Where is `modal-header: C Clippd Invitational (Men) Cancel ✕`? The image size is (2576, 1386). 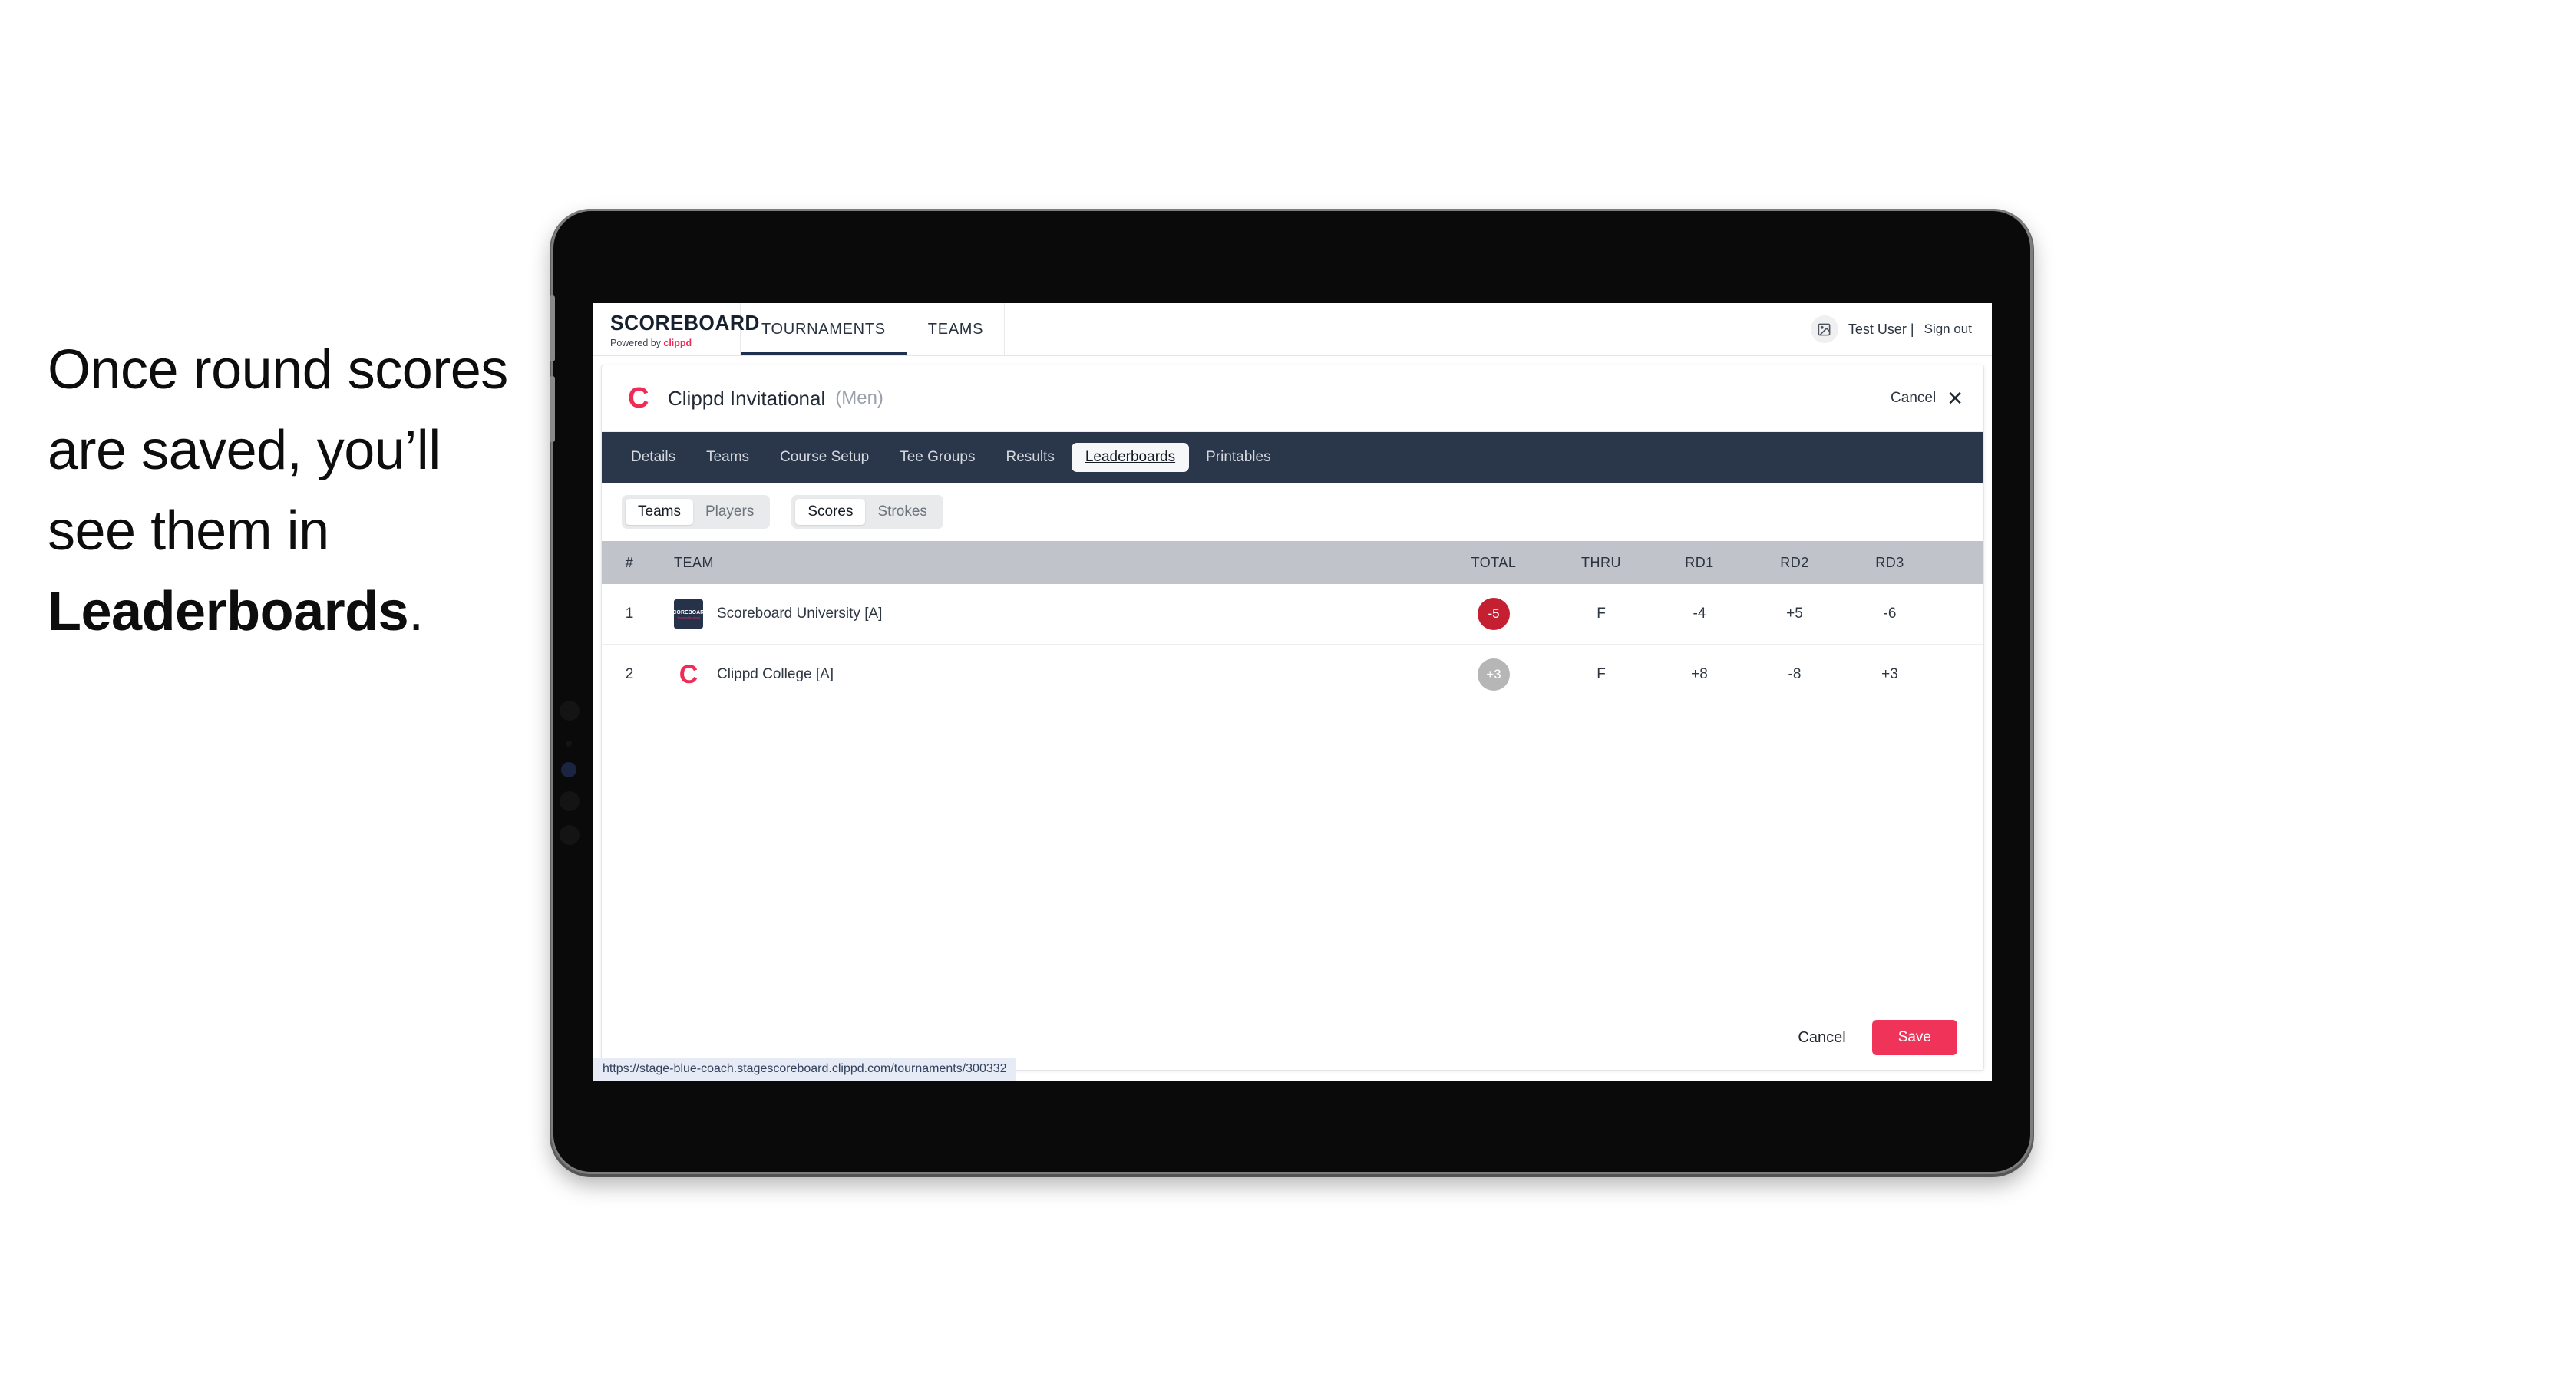
modal-header: C Clippd Invitational (Men) Cancel ✕ is located at coordinates (1292, 398).